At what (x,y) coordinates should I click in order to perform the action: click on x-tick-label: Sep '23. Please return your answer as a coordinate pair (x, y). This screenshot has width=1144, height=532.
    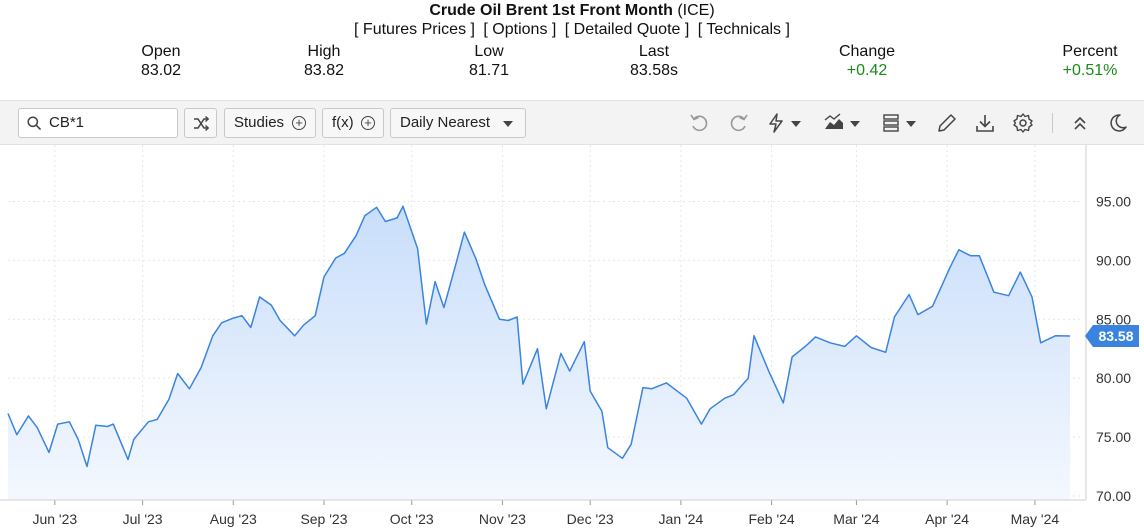
    Looking at the image, I should click on (323, 519).